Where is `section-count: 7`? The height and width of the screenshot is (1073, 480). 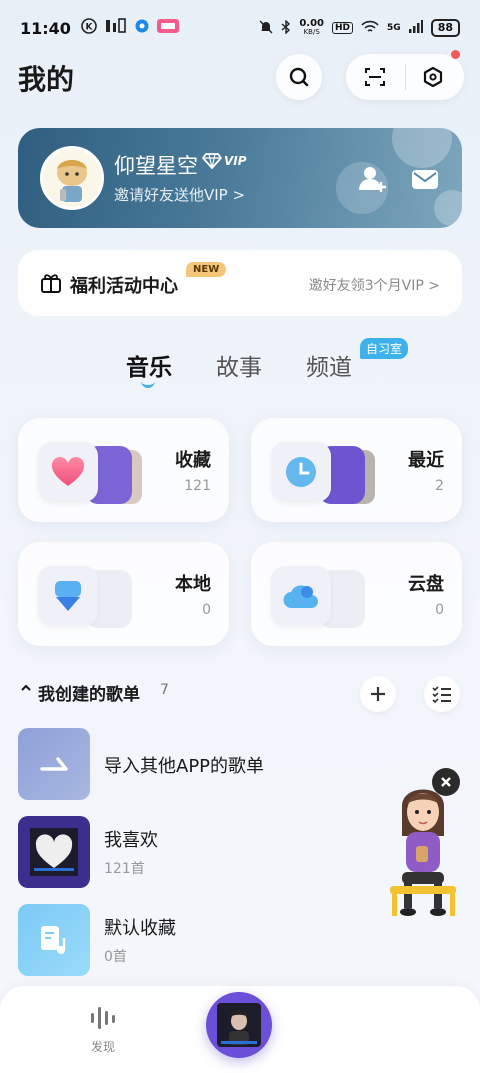 section-count: 7 is located at coordinates (164, 690).